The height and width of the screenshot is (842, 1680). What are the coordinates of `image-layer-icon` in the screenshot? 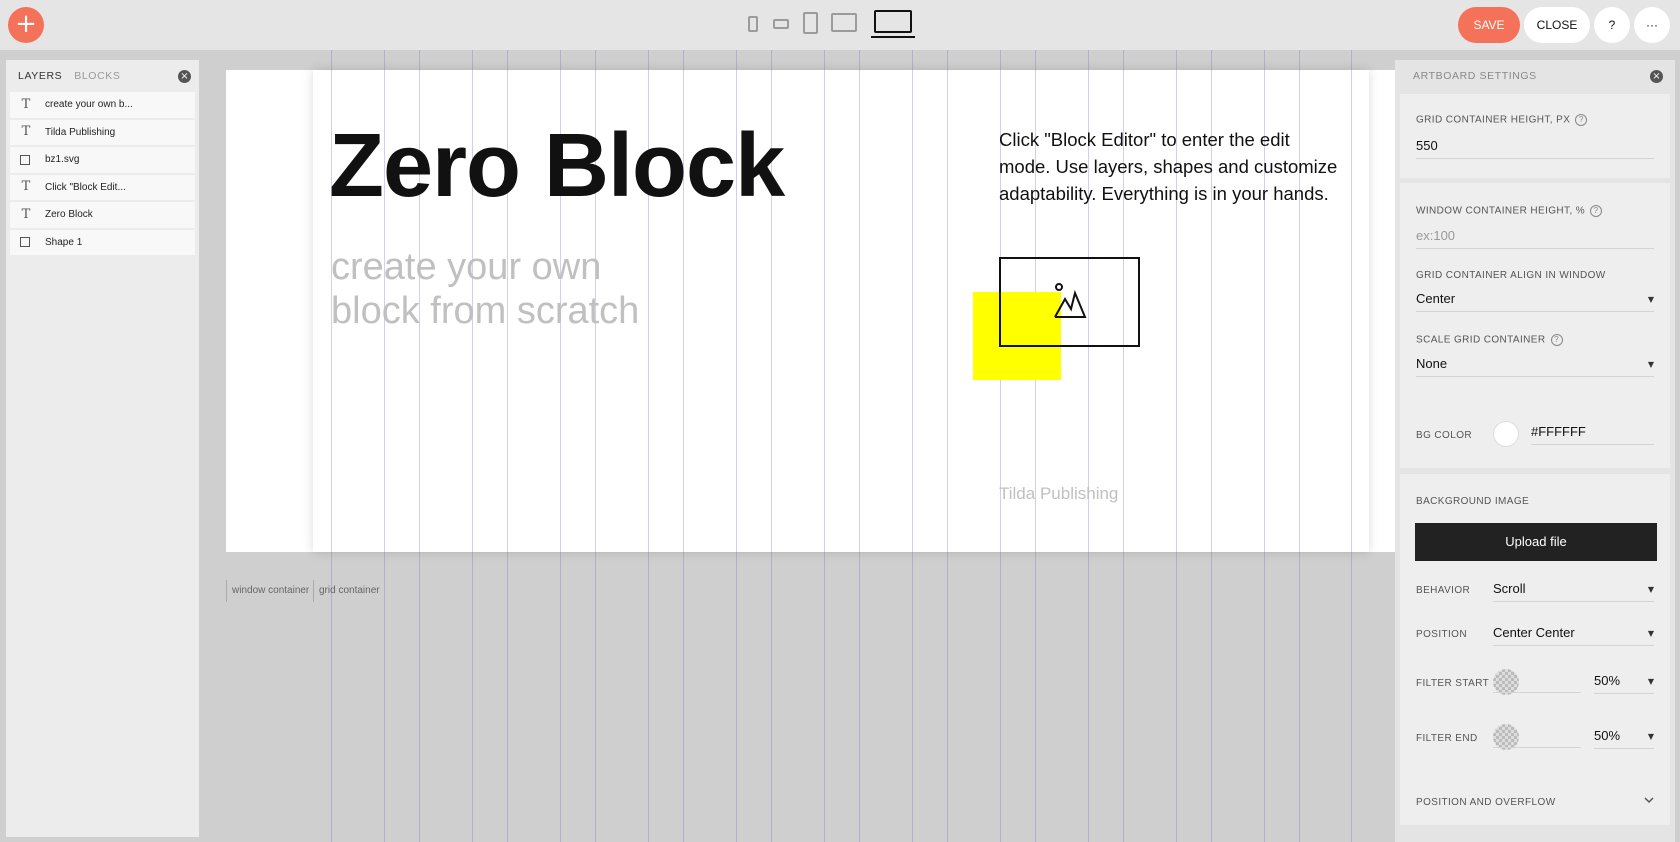 It's located at (25, 159).